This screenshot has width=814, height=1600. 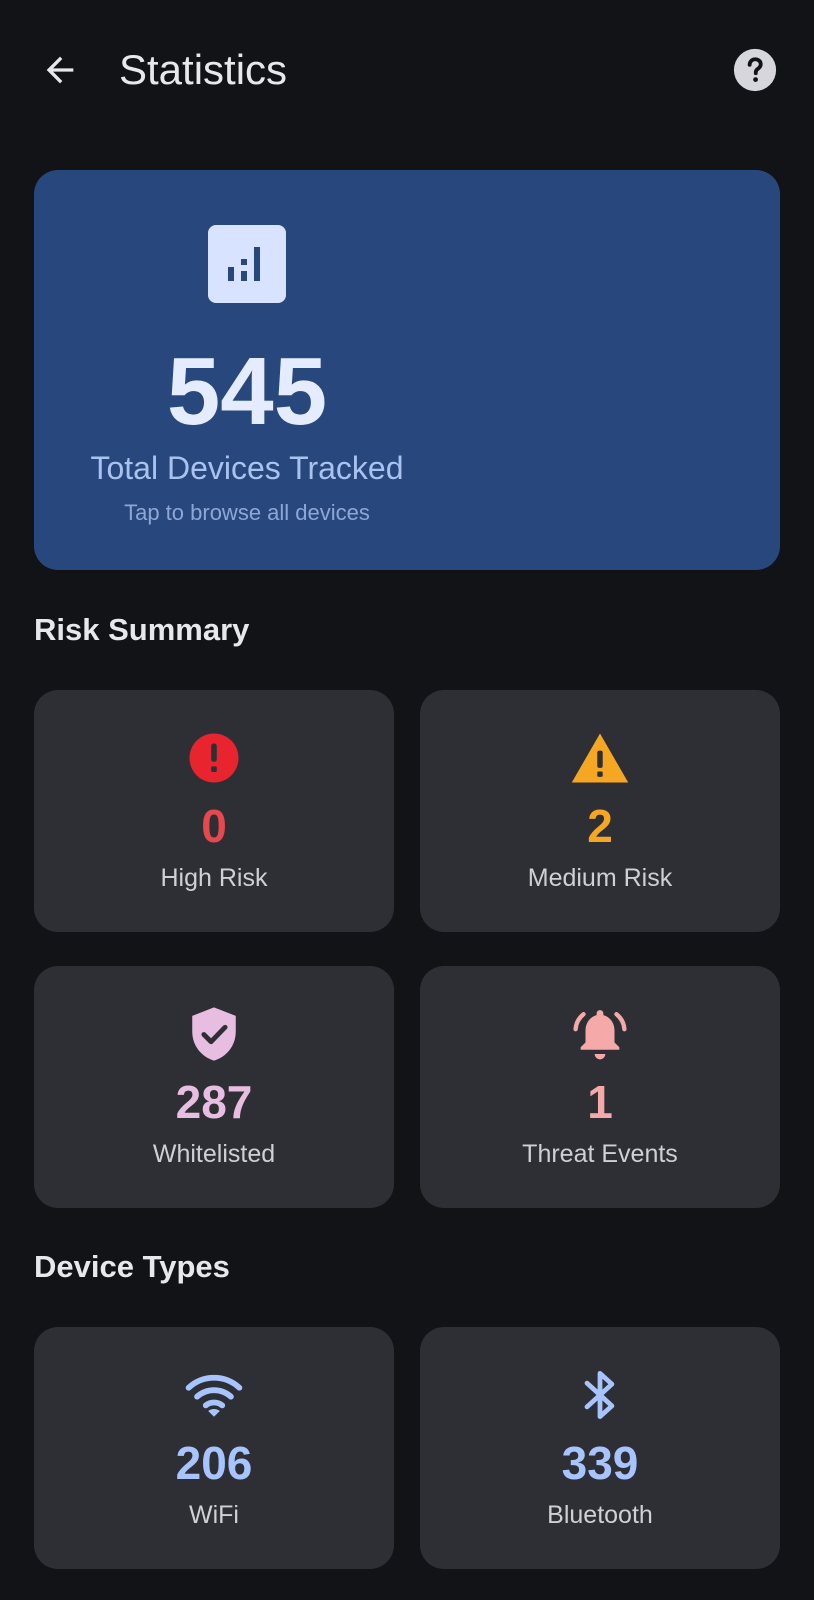 I want to click on back-button, so click(x=60, y=70).